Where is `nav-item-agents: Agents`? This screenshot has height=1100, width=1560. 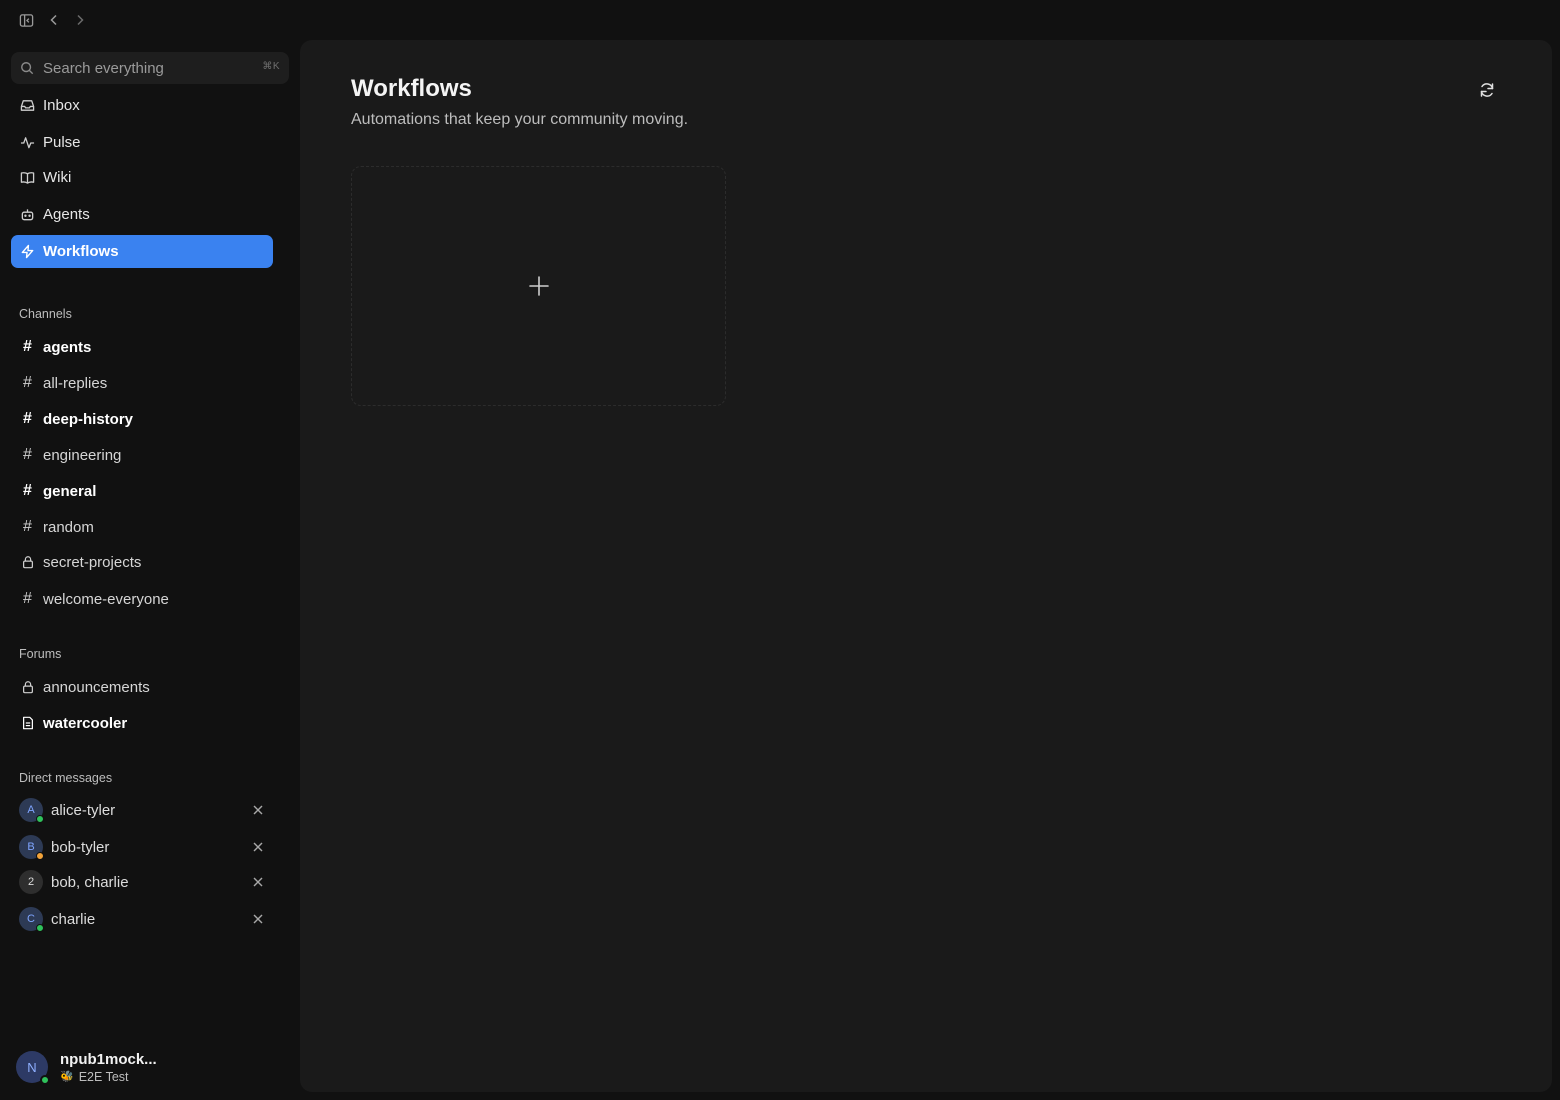
nav-item-agents: Agents is located at coordinates (142, 214).